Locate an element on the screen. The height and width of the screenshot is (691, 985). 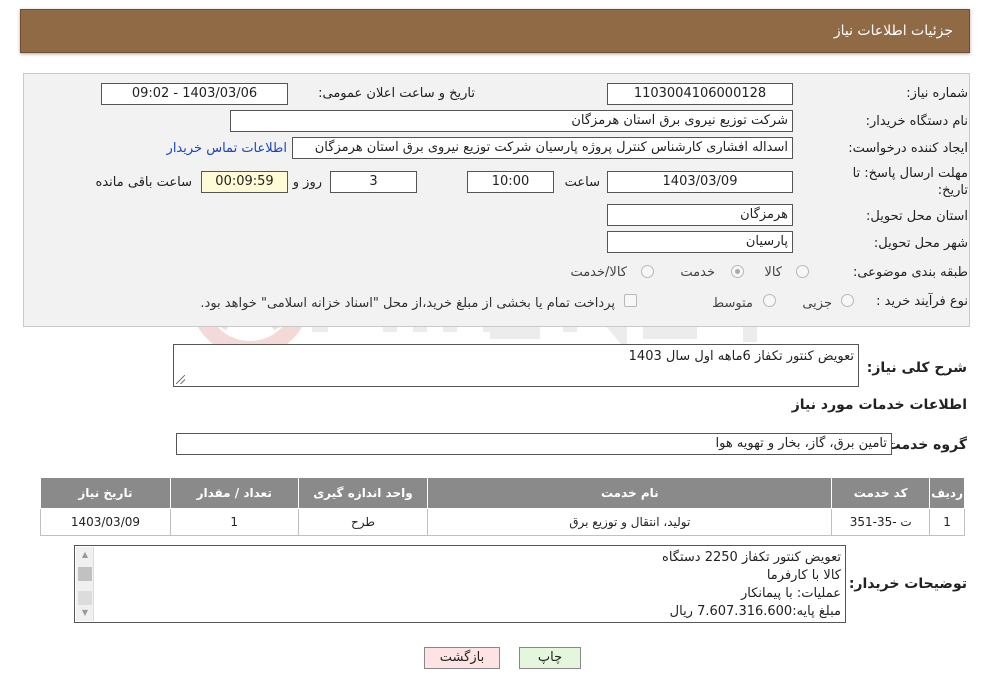
page-header: جزئیات اطلاعات نیاز is located at coordinates (495, 31).